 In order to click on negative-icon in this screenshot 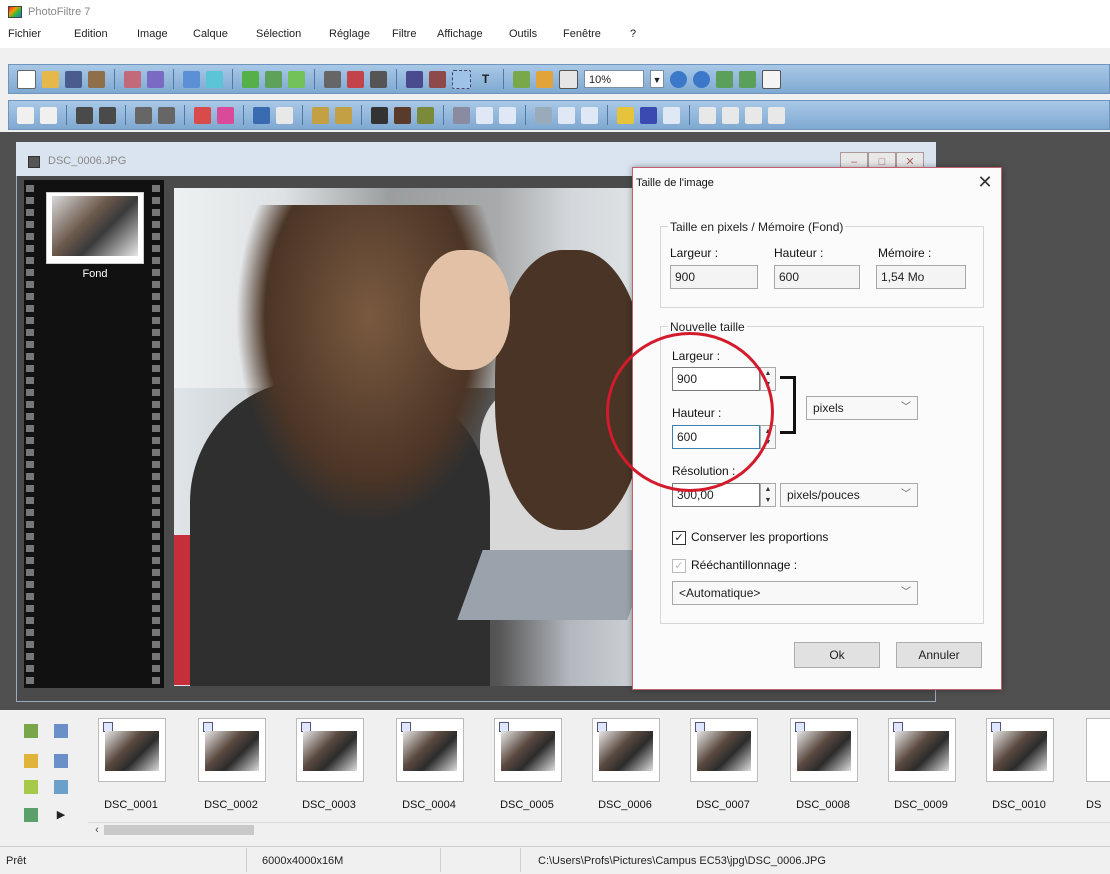, I will do `click(425, 115)`.